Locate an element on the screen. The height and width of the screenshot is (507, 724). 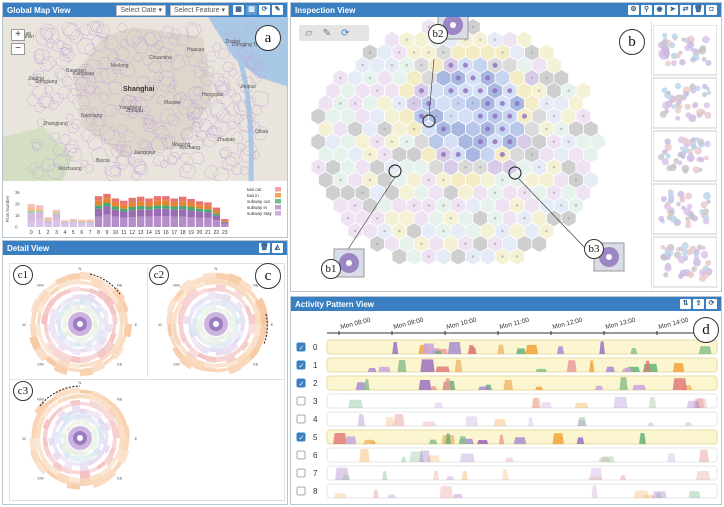
map-icon: ▦ is located at coordinates (238, 10).